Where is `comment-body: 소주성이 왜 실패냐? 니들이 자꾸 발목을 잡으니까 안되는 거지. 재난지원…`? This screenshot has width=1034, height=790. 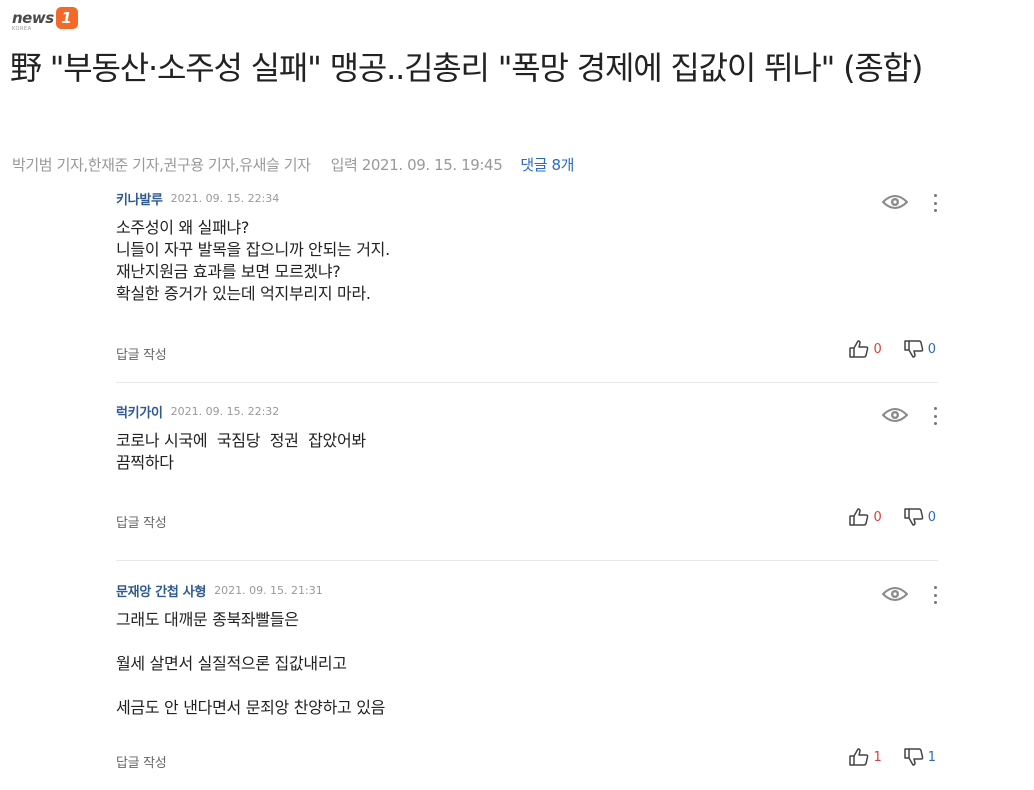 comment-body: 소주성이 왜 실패냐? 니들이 자꾸 발목을 잡으니까 안되는 거지. 재난지원… is located at coordinates (253, 260).